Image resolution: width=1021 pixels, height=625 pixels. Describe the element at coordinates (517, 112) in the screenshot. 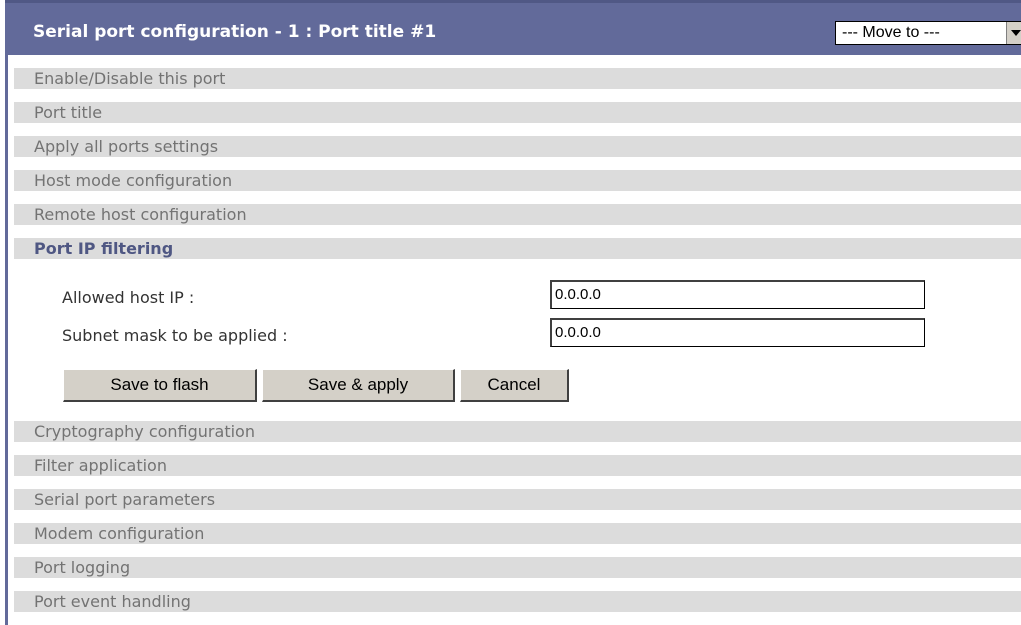

I see `section-port-title: Port title` at that location.